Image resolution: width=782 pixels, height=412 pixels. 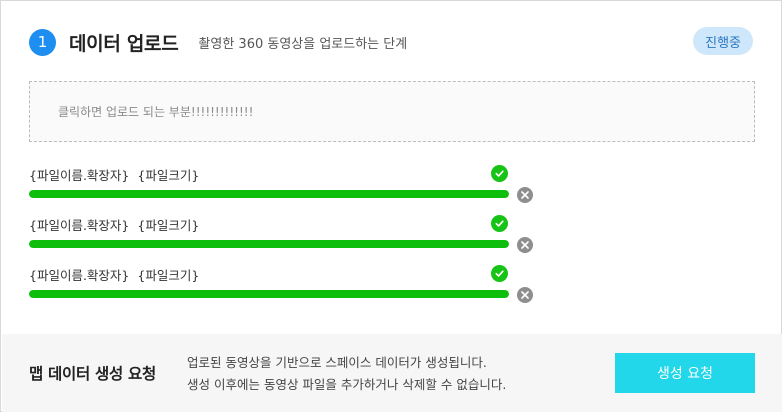 I want to click on create-request-button: 생성 요청, so click(x=685, y=373).